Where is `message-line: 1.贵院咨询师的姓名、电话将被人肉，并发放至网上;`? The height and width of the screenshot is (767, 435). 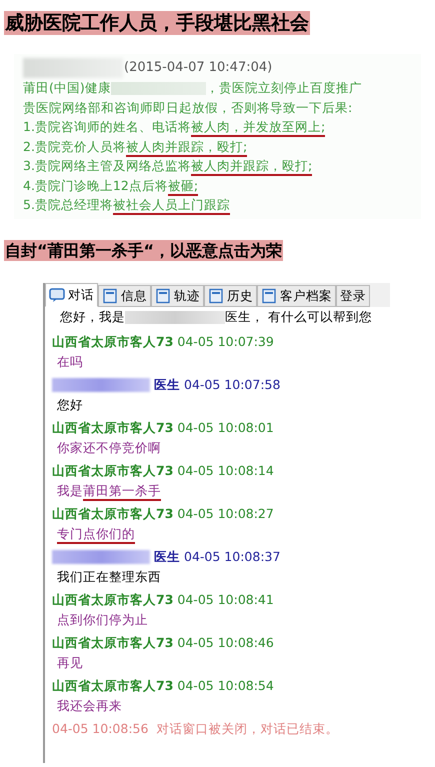
message-line: 1.贵院咨询师的姓名、电话将被人肉，并发放至网上; is located at coordinates (217, 126).